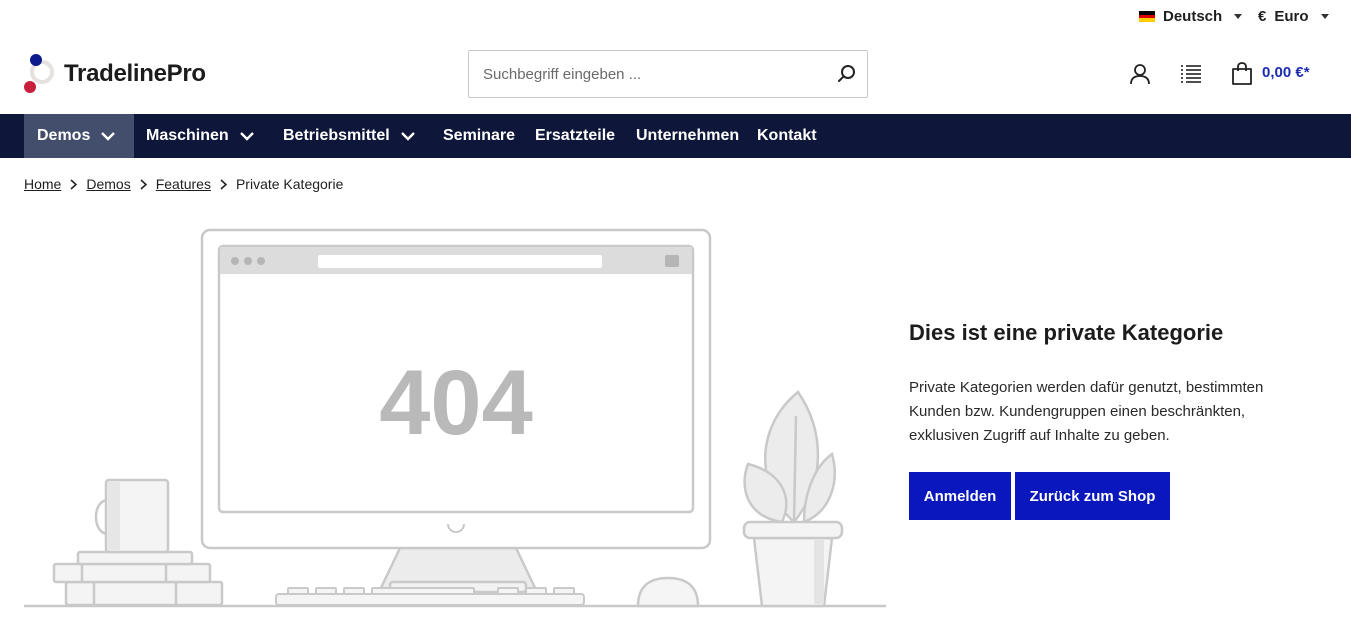 This screenshot has width=1351, height=638. Describe the element at coordinates (1286, 72) in the screenshot. I see `cart-total: 0,00 €*` at that location.